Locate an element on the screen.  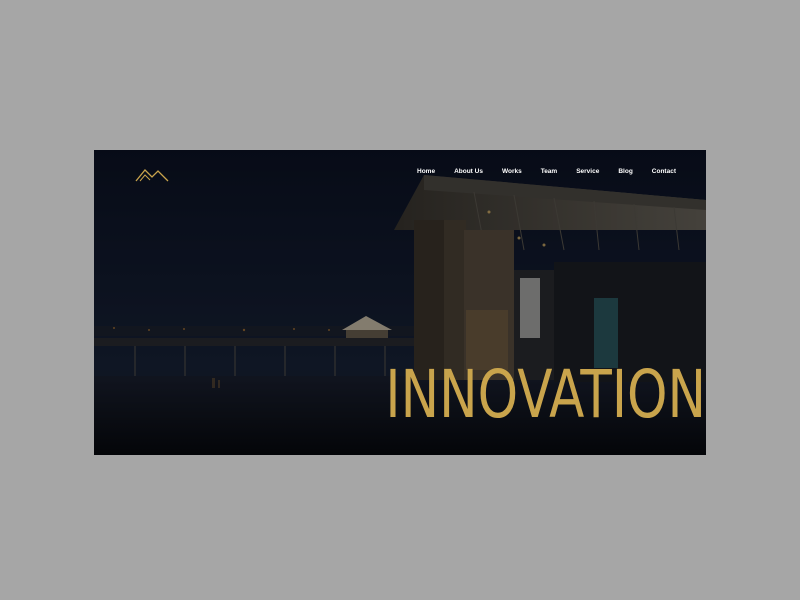
nav-item-about-us: About Us is located at coordinates (468, 171).